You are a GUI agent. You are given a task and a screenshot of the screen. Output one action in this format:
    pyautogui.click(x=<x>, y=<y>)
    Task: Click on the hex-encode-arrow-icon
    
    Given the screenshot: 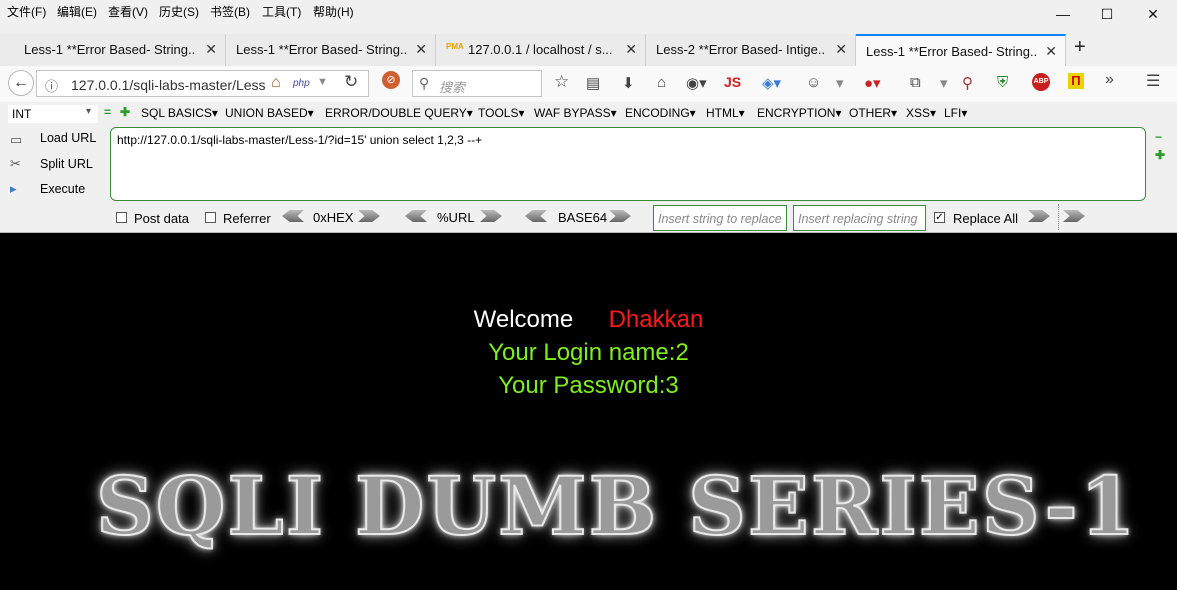 What is the action you would take?
    pyautogui.click(x=369, y=216)
    